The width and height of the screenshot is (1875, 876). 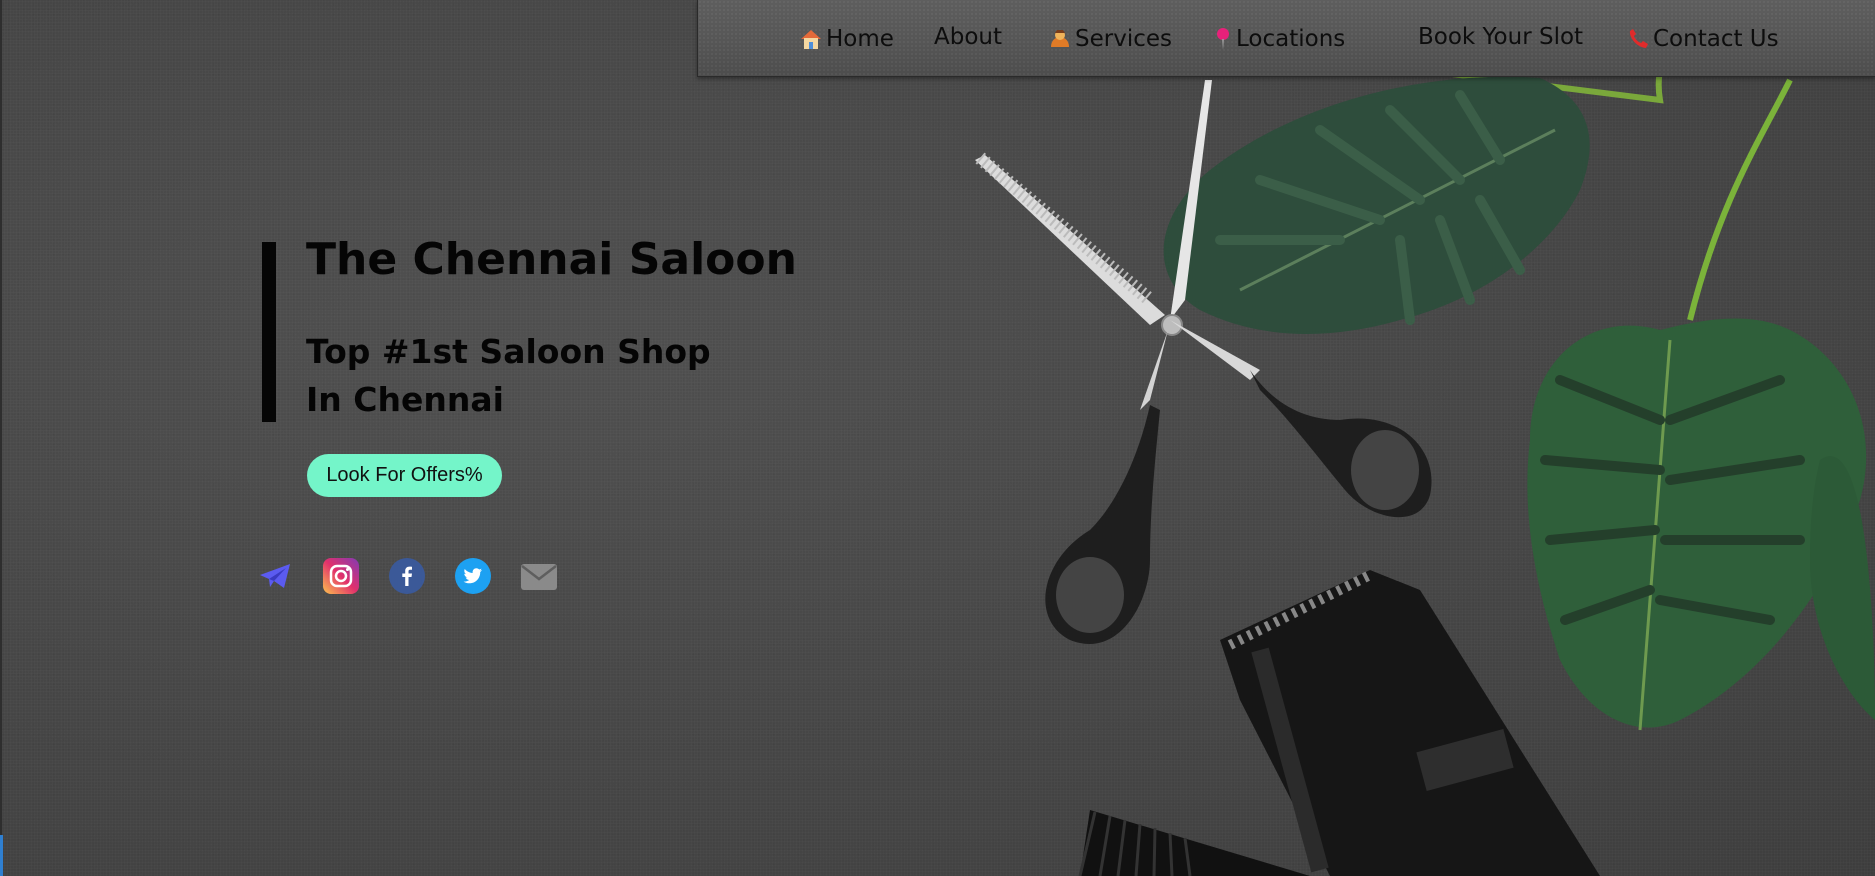 What do you see at coordinates (508, 351) in the screenshot?
I see `subtitle-line-1: Top #1st Saloon Shop` at bounding box center [508, 351].